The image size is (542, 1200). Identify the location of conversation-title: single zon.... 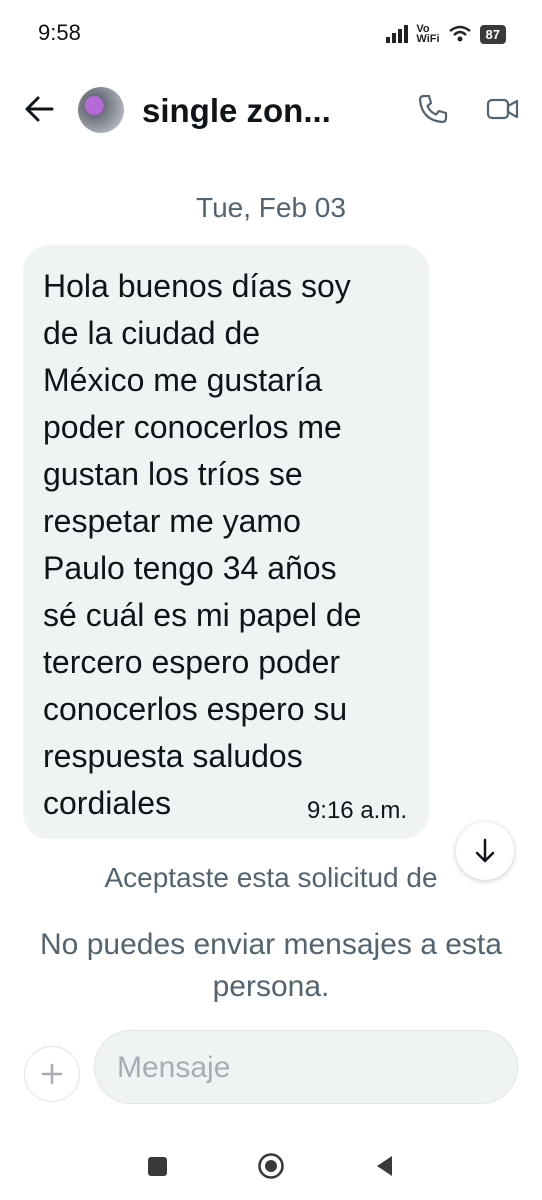
(236, 111).